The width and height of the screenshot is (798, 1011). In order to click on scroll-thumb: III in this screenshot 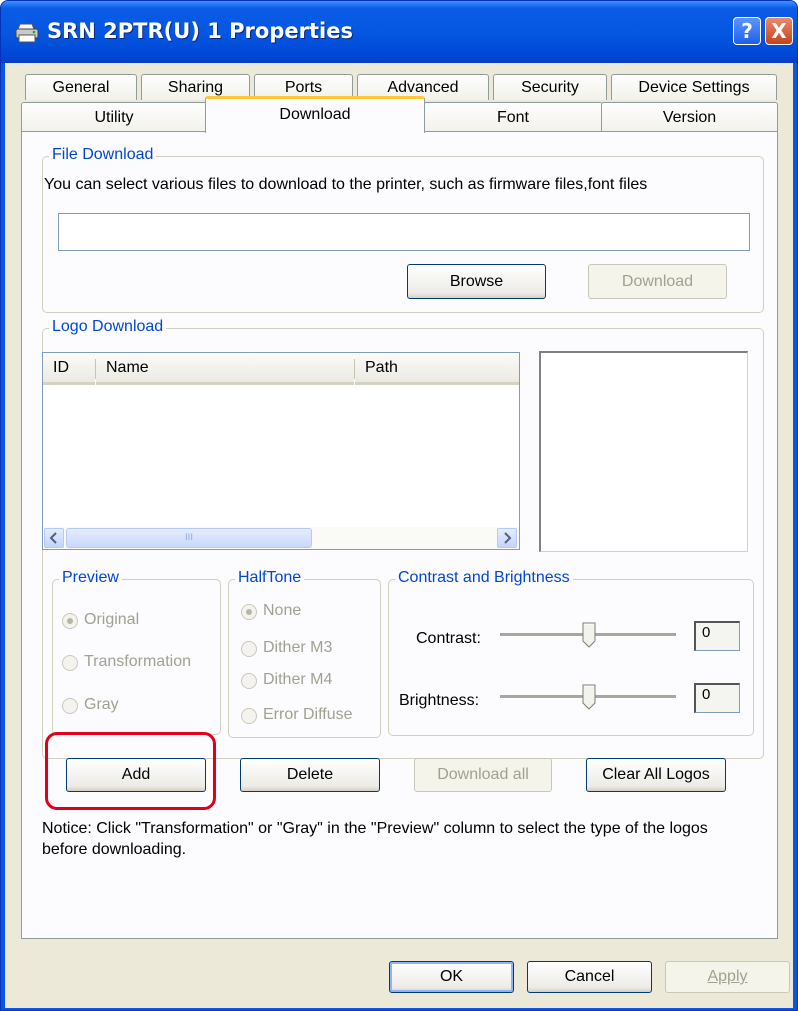, I will do `click(189, 538)`.